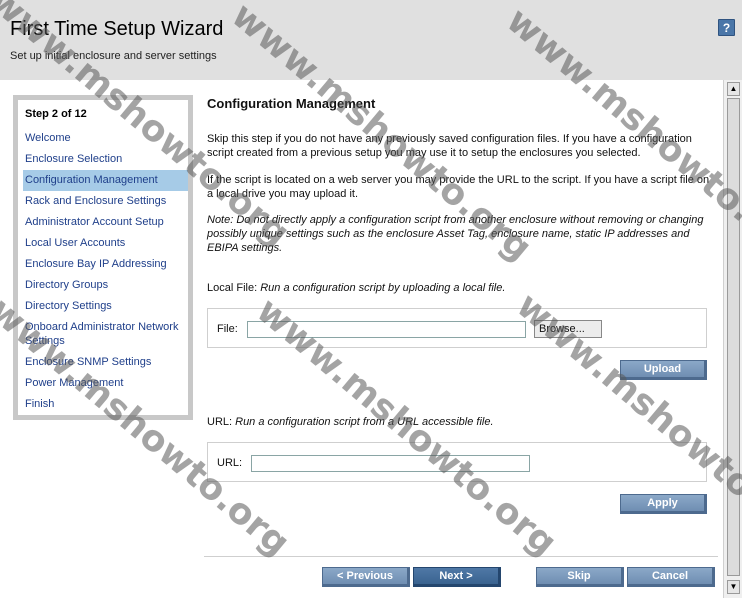 This screenshot has width=742, height=598. What do you see at coordinates (220, 422) in the screenshot?
I see `url-label: URL:` at bounding box center [220, 422].